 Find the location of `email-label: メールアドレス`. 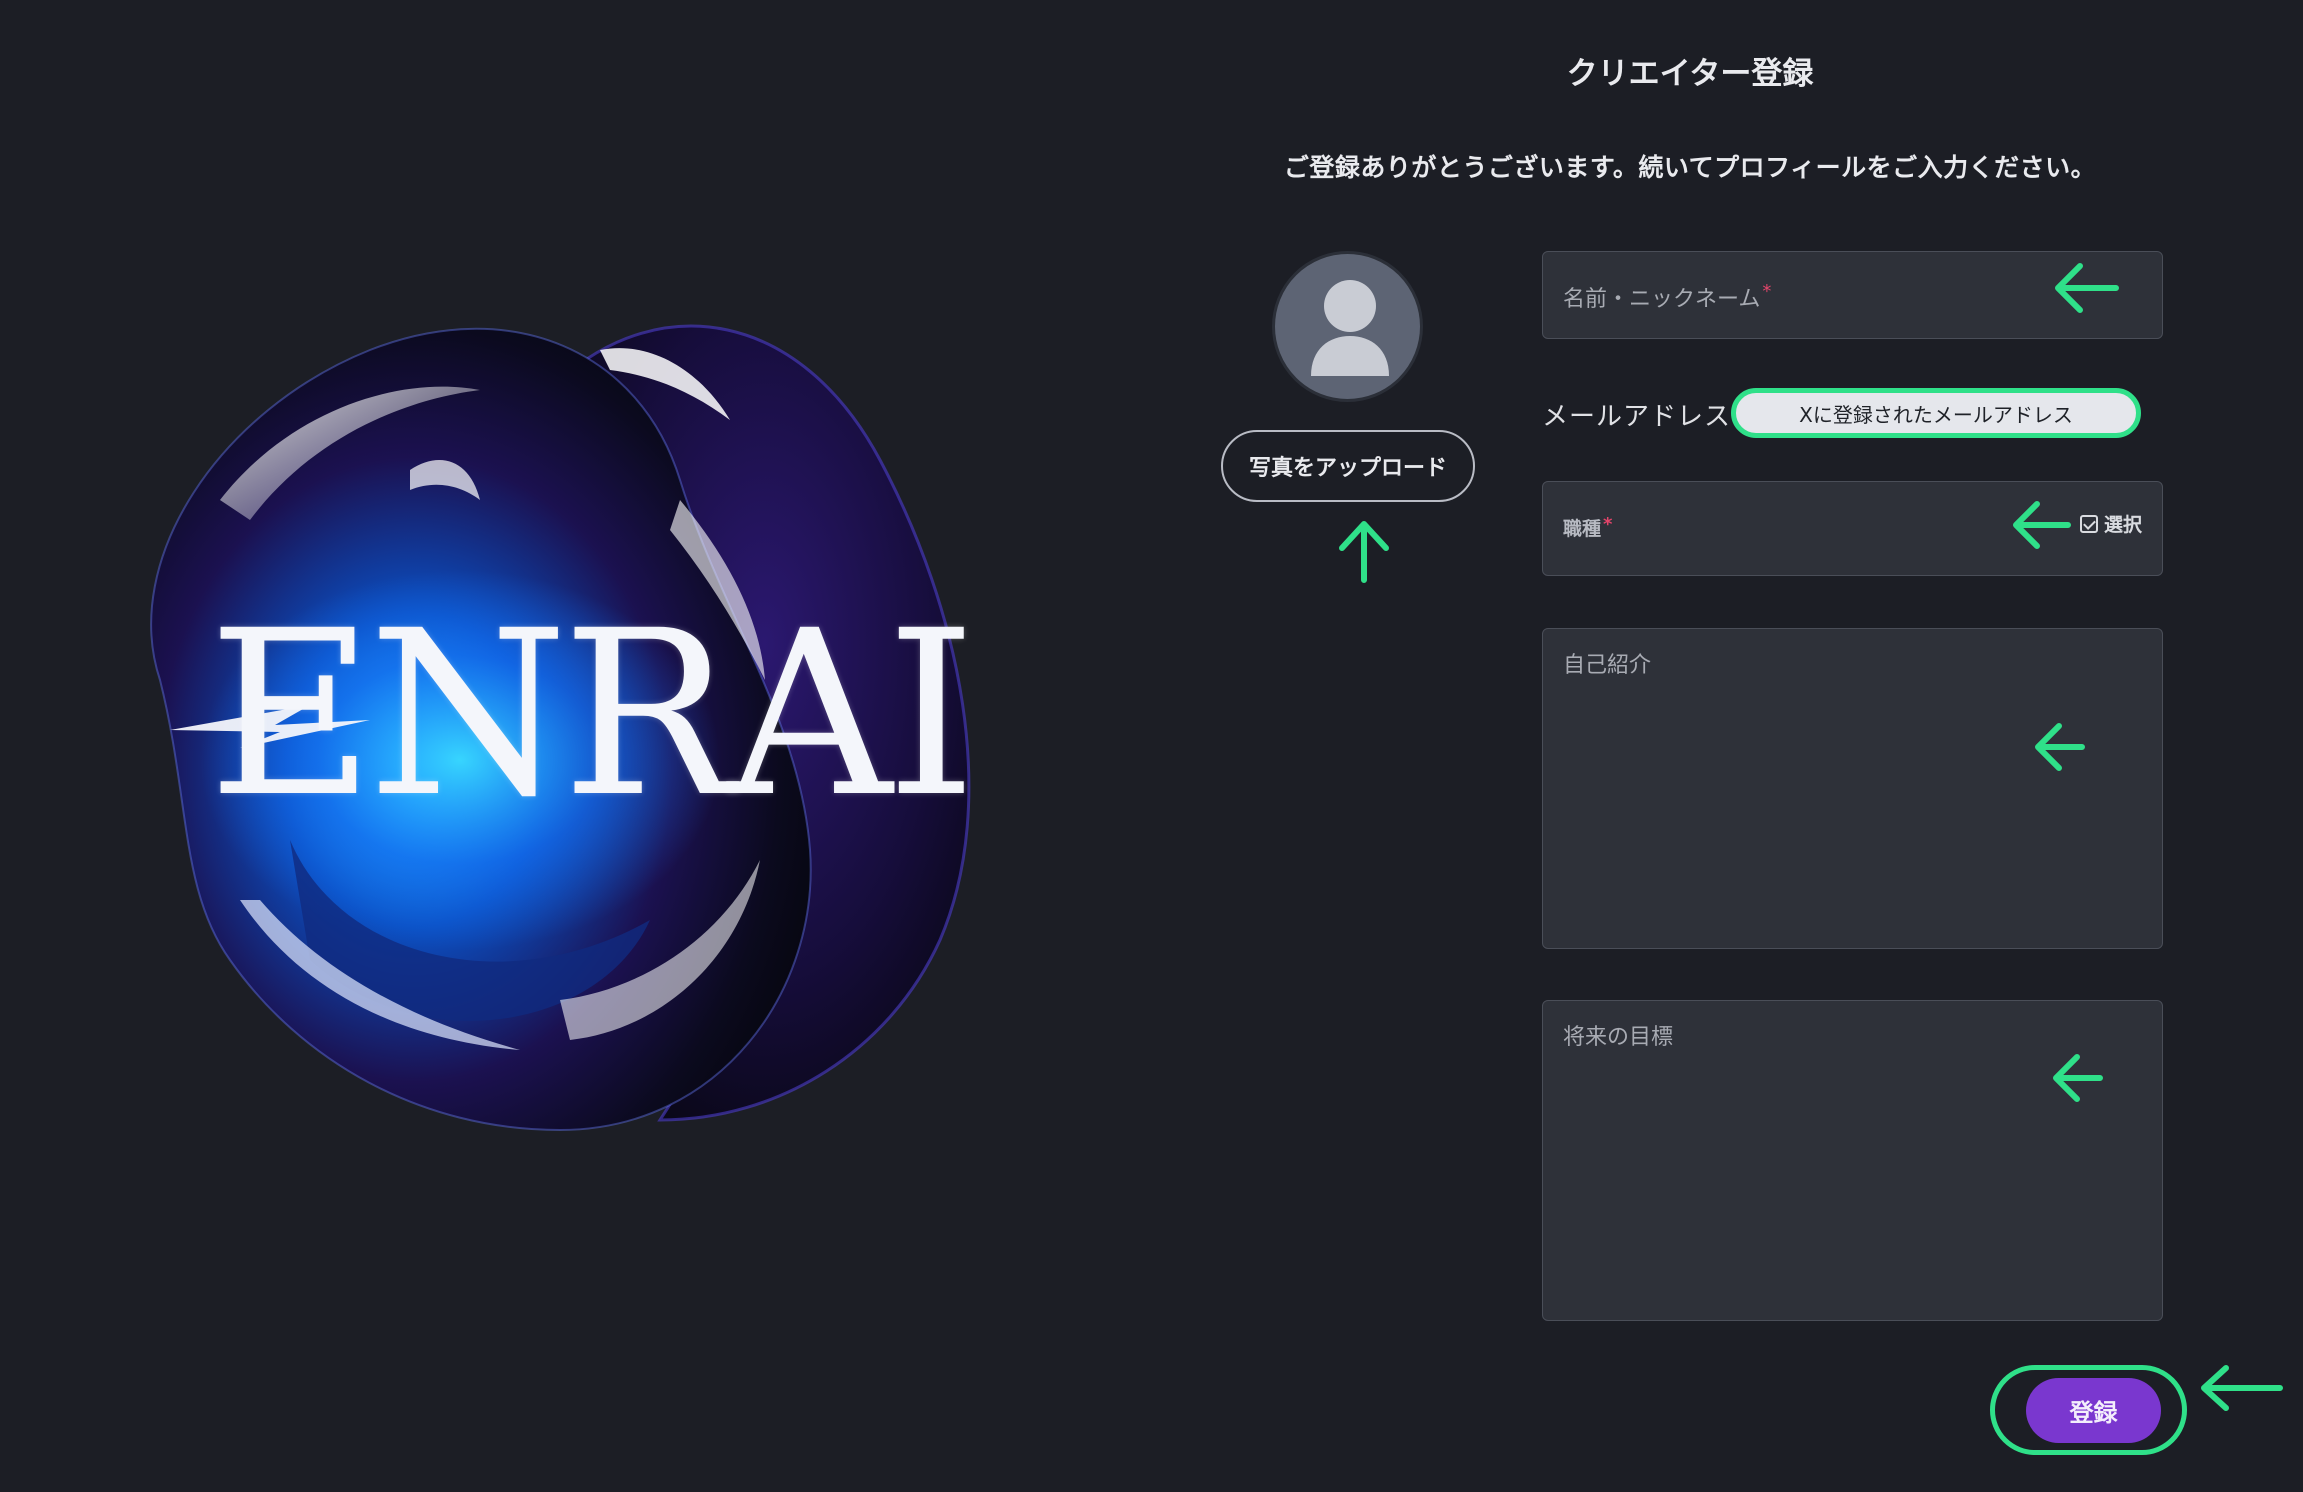

email-label: メールアドレス is located at coordinates (1637, 417).